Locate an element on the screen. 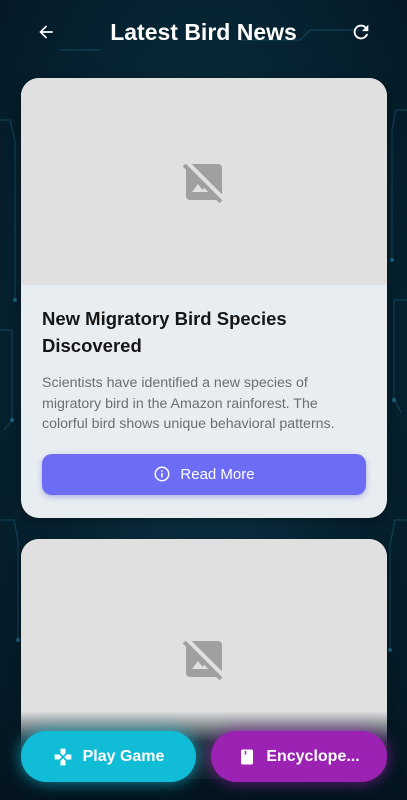  gamepad-icon is located at coordinates (62, 756).